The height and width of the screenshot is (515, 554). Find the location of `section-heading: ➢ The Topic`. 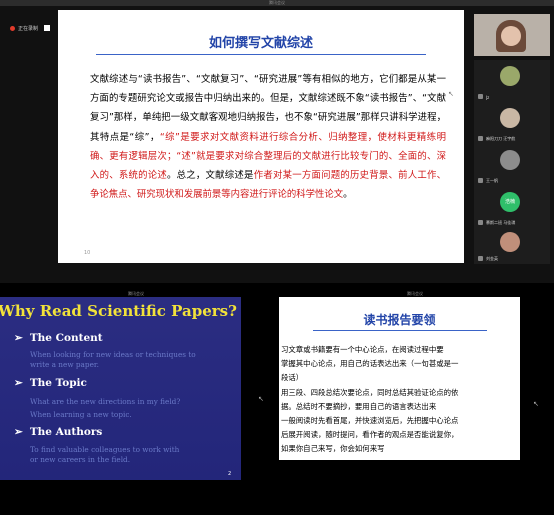

section-heading: ➢ The Topic is located at coordinates (50, 383).